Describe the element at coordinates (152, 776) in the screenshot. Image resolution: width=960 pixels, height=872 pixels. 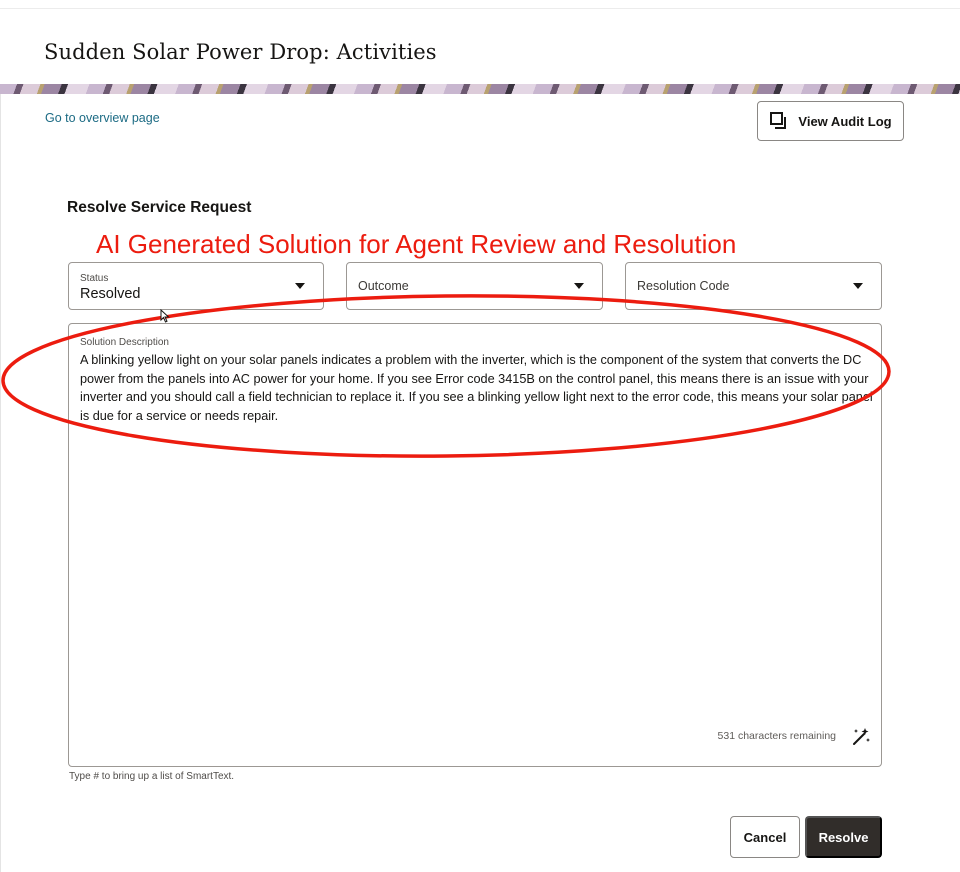
I see `smarttext-helper: Type # to bring up a list of SmartText.` at that location.